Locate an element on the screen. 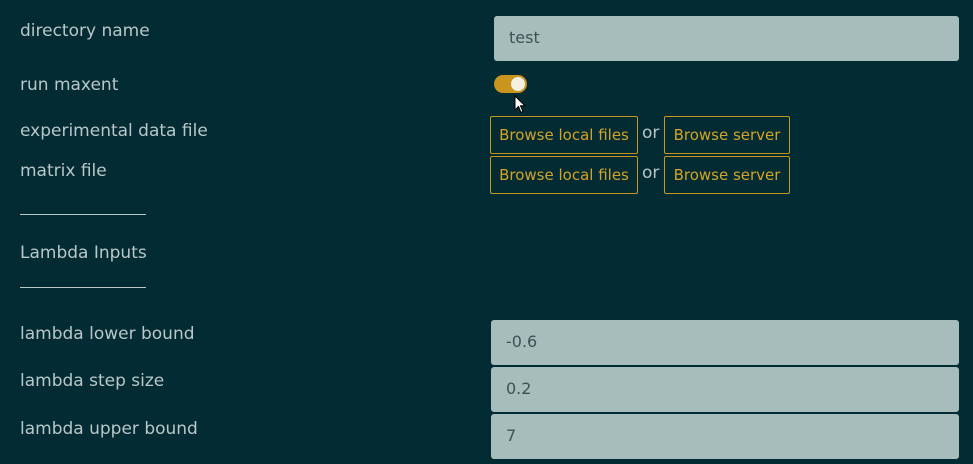  experimental-browse-local-button: Browse local files is located at coordinates (564, 135).